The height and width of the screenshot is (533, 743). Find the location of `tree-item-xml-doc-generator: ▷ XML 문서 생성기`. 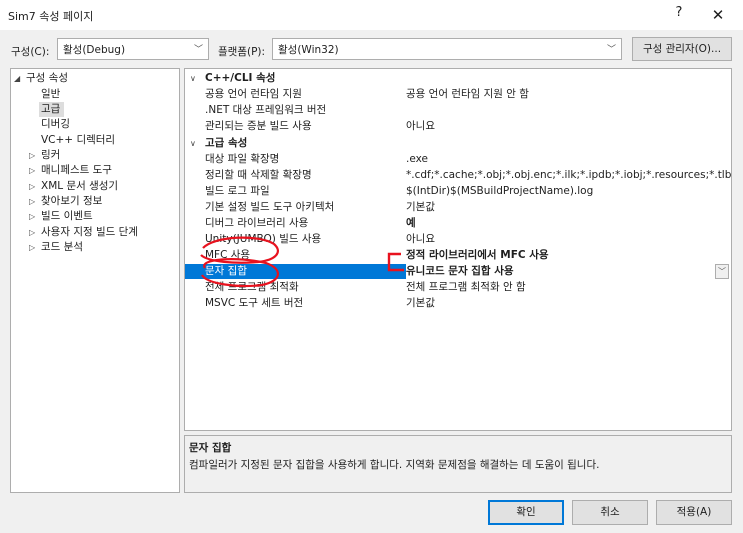

tree-item-xml-doc-generator: ▷ XML 문서 생성기 is located at coordinates (73, 186).